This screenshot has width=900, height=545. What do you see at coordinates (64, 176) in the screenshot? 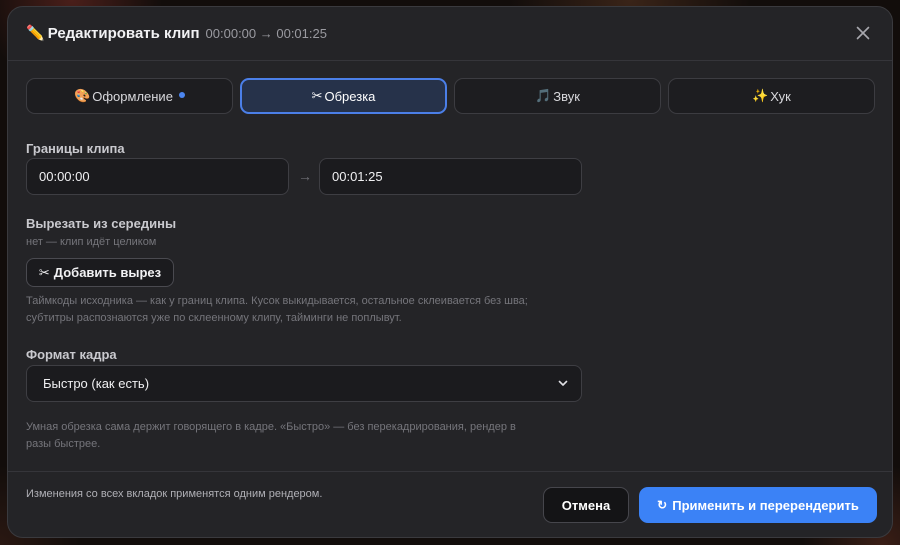
I see `start-time-value: 00:00:00` at bounding box center [64, 176].